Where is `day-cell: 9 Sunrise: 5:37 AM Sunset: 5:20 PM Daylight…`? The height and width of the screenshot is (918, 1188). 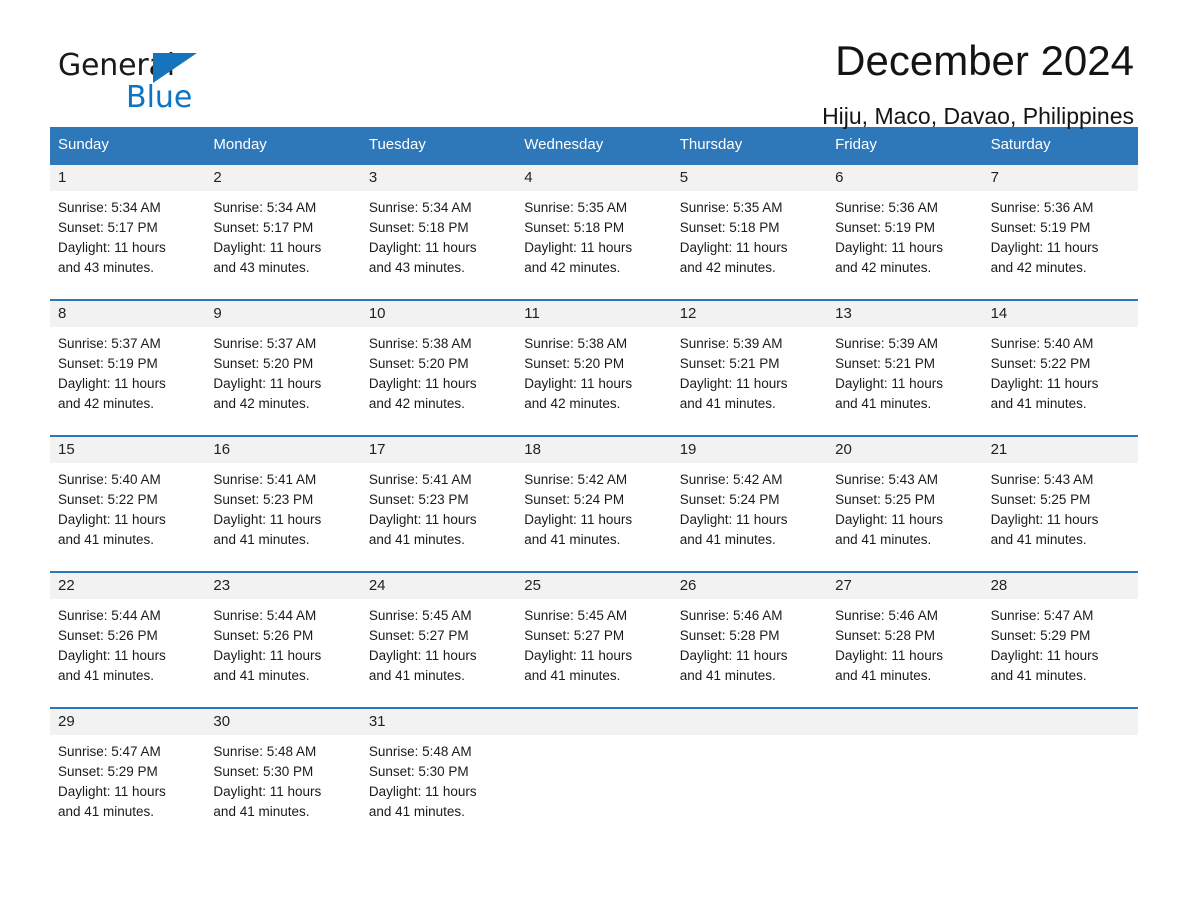
day-cell: 9 Sunrise: 5:37 AM Sunset: 5:20 PM Daylight… is located at coordinates (283, 368).